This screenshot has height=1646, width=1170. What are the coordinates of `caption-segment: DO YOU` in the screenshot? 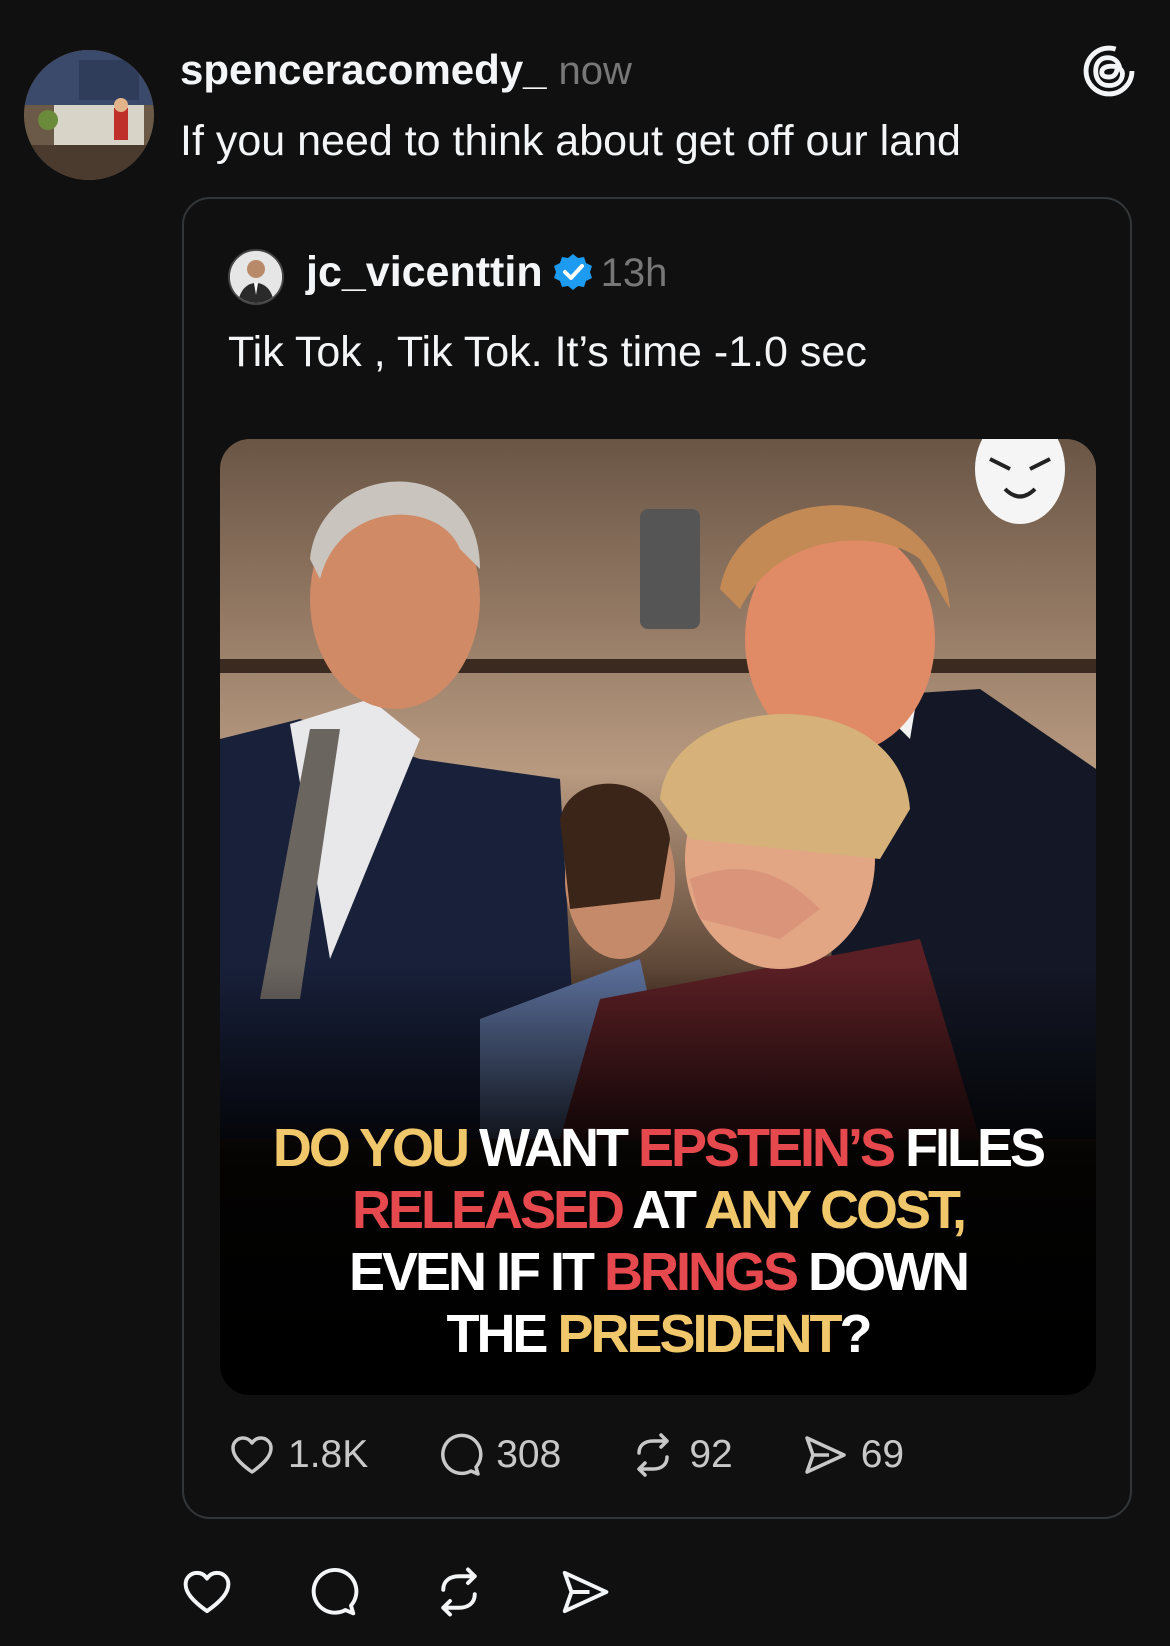 It's located at (375, 1148).